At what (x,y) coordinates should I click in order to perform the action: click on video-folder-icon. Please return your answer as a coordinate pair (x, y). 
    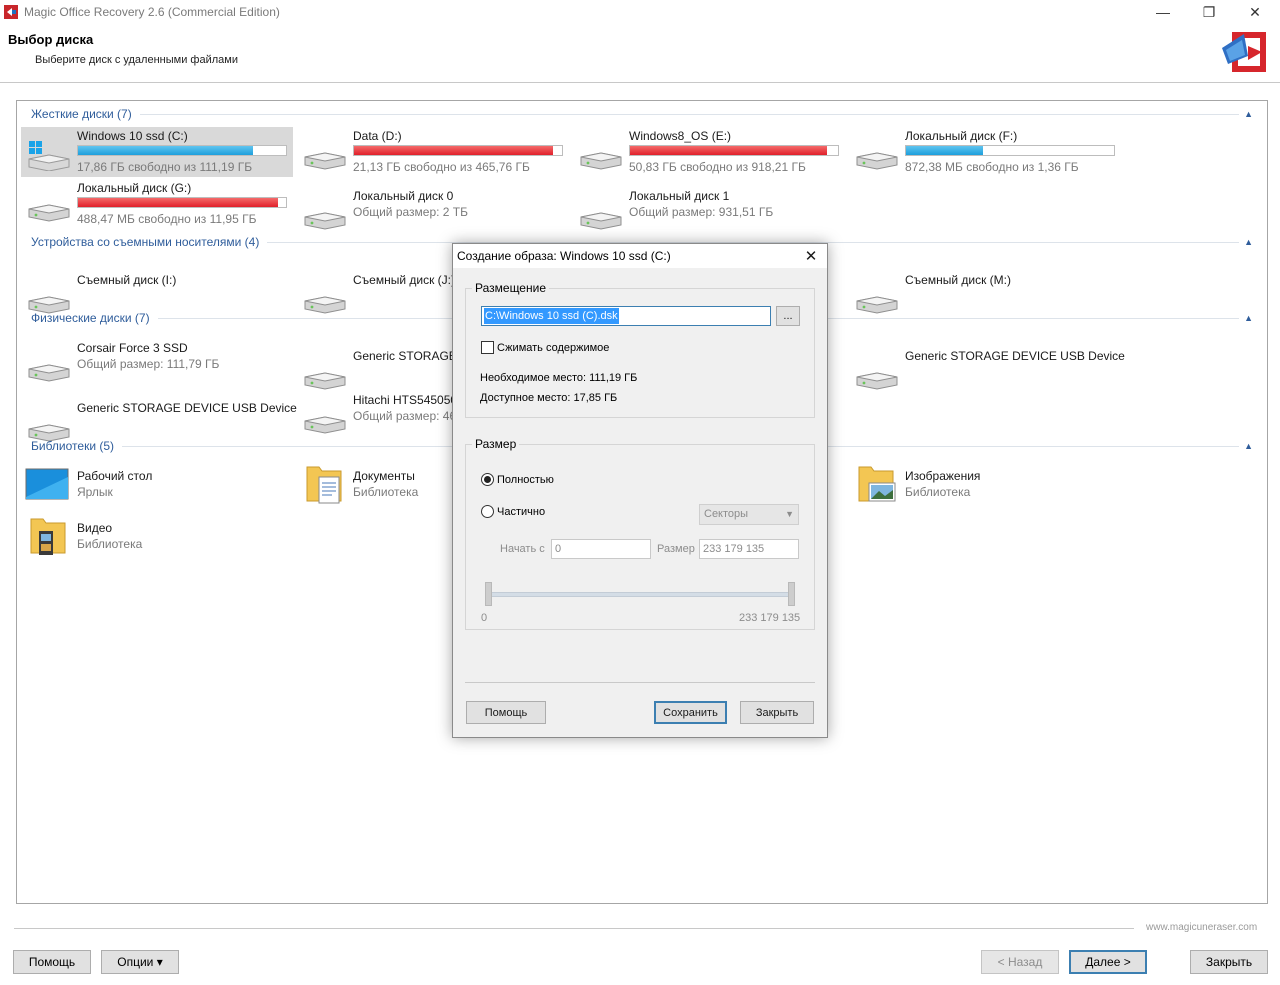
    Looking at the image, I should click on (48, 536).